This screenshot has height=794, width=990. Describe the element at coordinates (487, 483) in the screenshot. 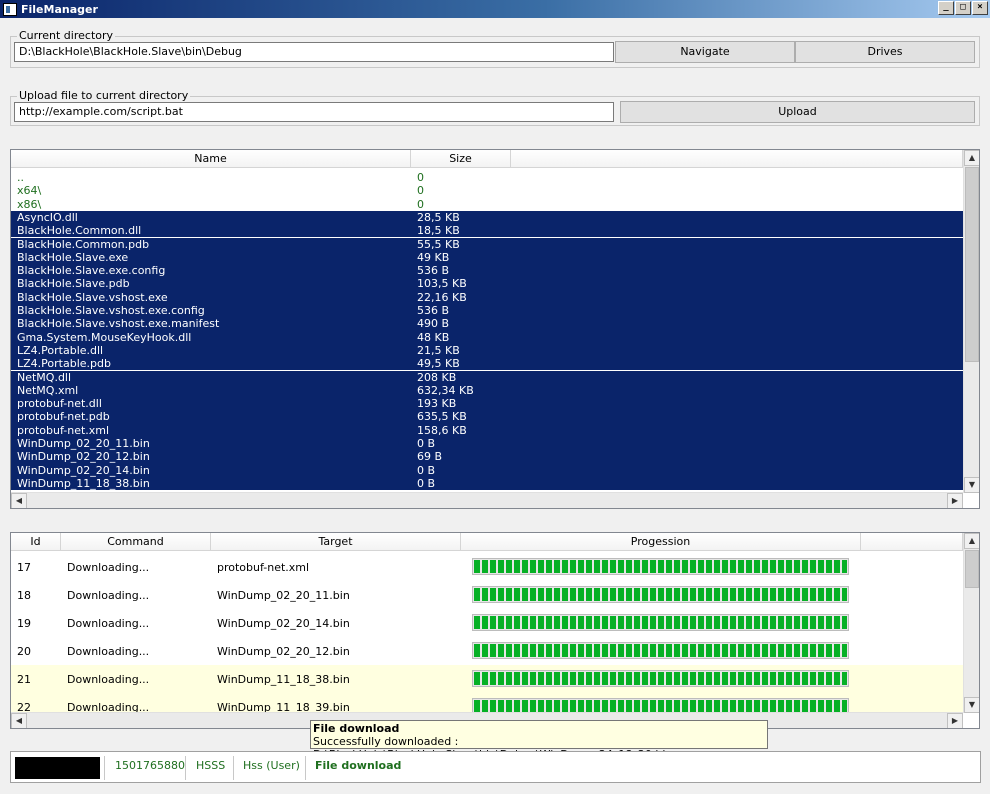

I see `file-row: WinDump_11_18_38.bin 0 B` at that location.